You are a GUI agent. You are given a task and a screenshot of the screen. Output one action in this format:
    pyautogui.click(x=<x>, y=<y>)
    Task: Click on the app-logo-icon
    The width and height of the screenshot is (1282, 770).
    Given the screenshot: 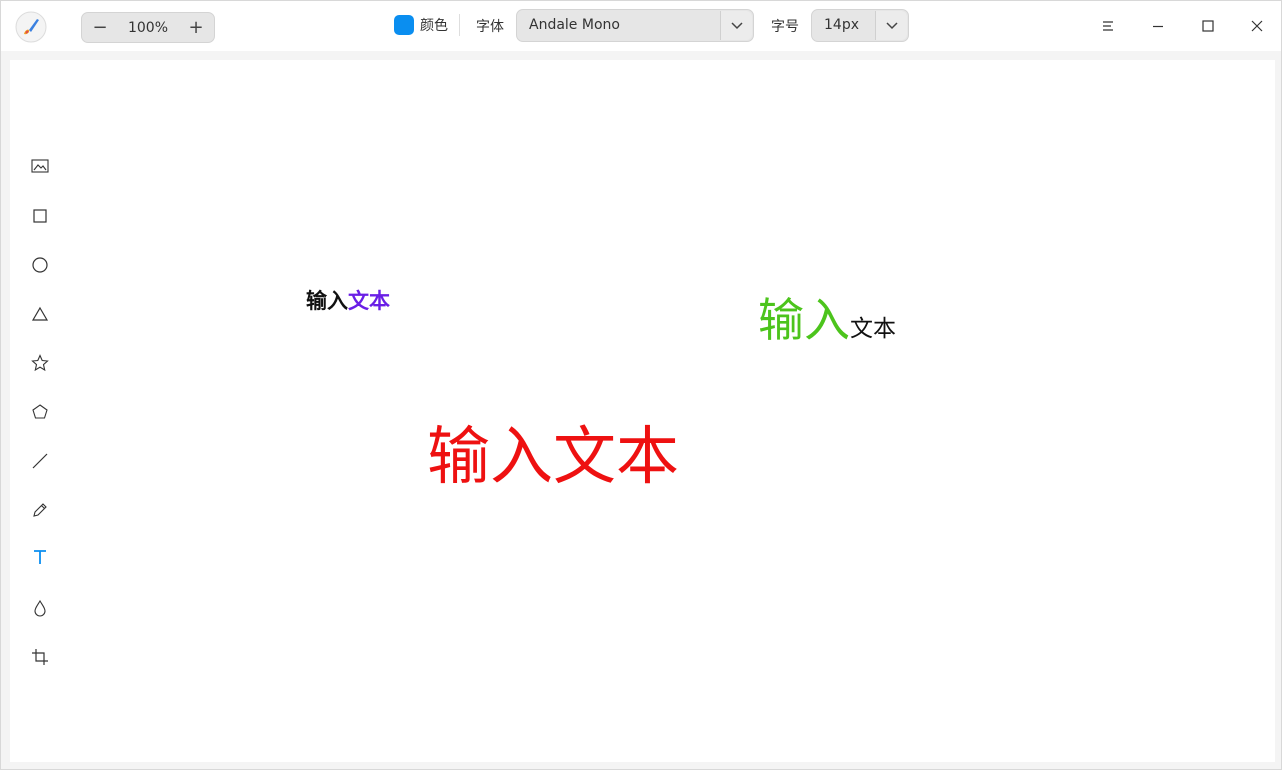 What is the action you would take?
    pyautogui.click(x=31, y=27)
    